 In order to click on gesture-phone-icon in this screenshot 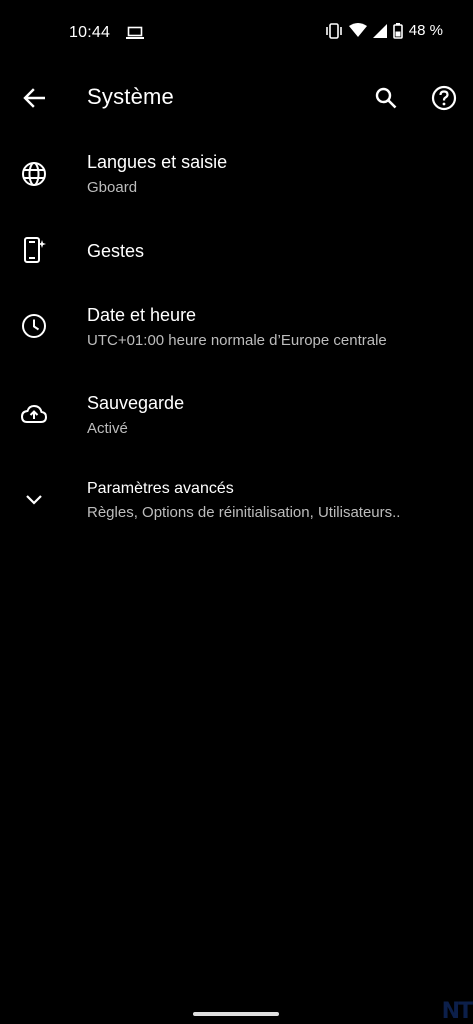, I will do `click(34, 250)`.